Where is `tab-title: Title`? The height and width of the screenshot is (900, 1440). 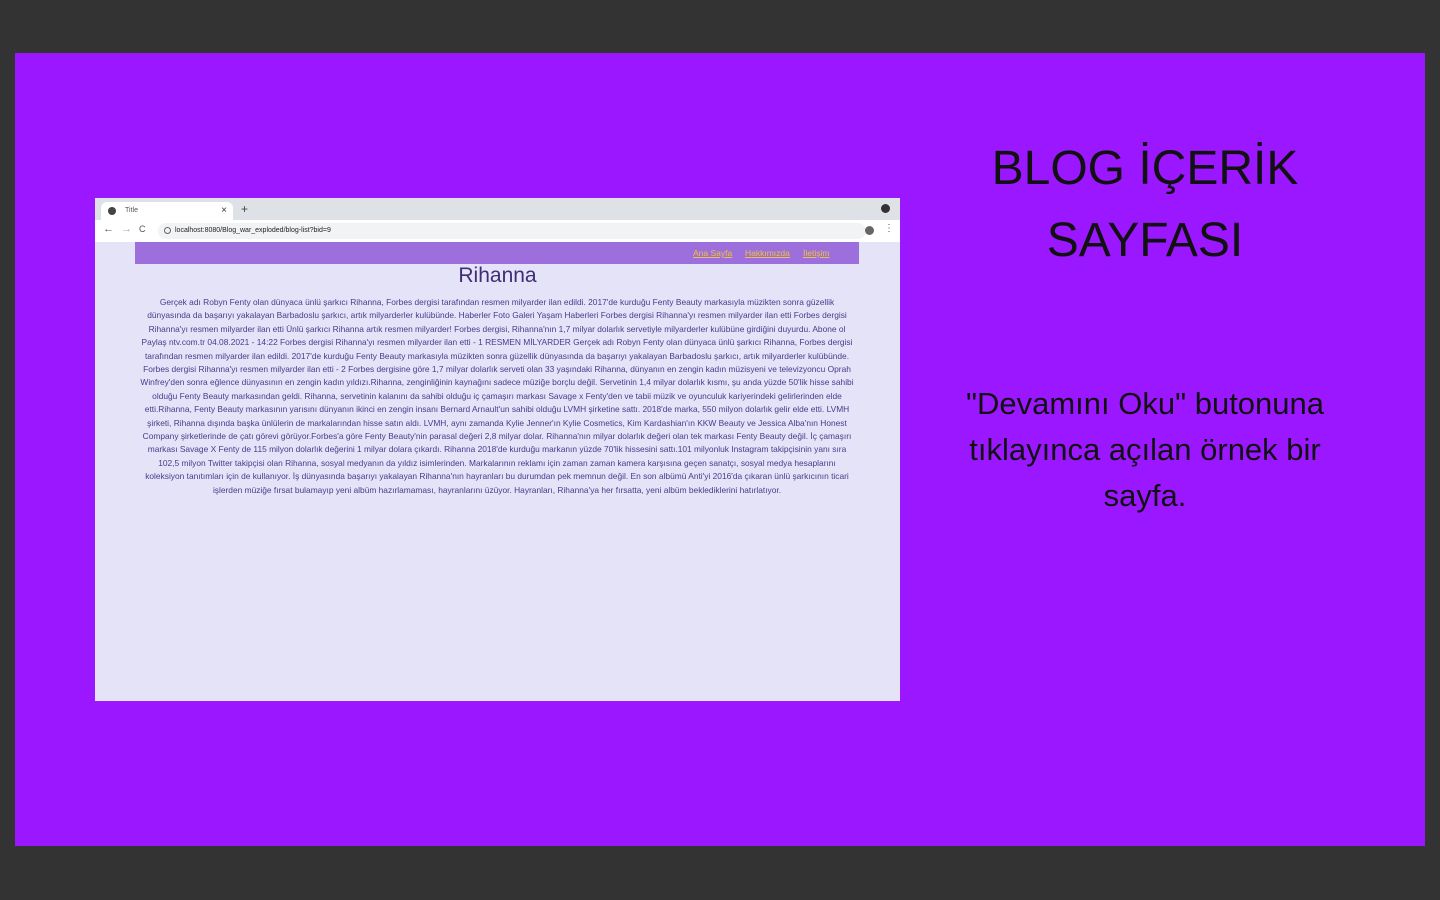
tab-title: Title is located at coordinates (131, 210).